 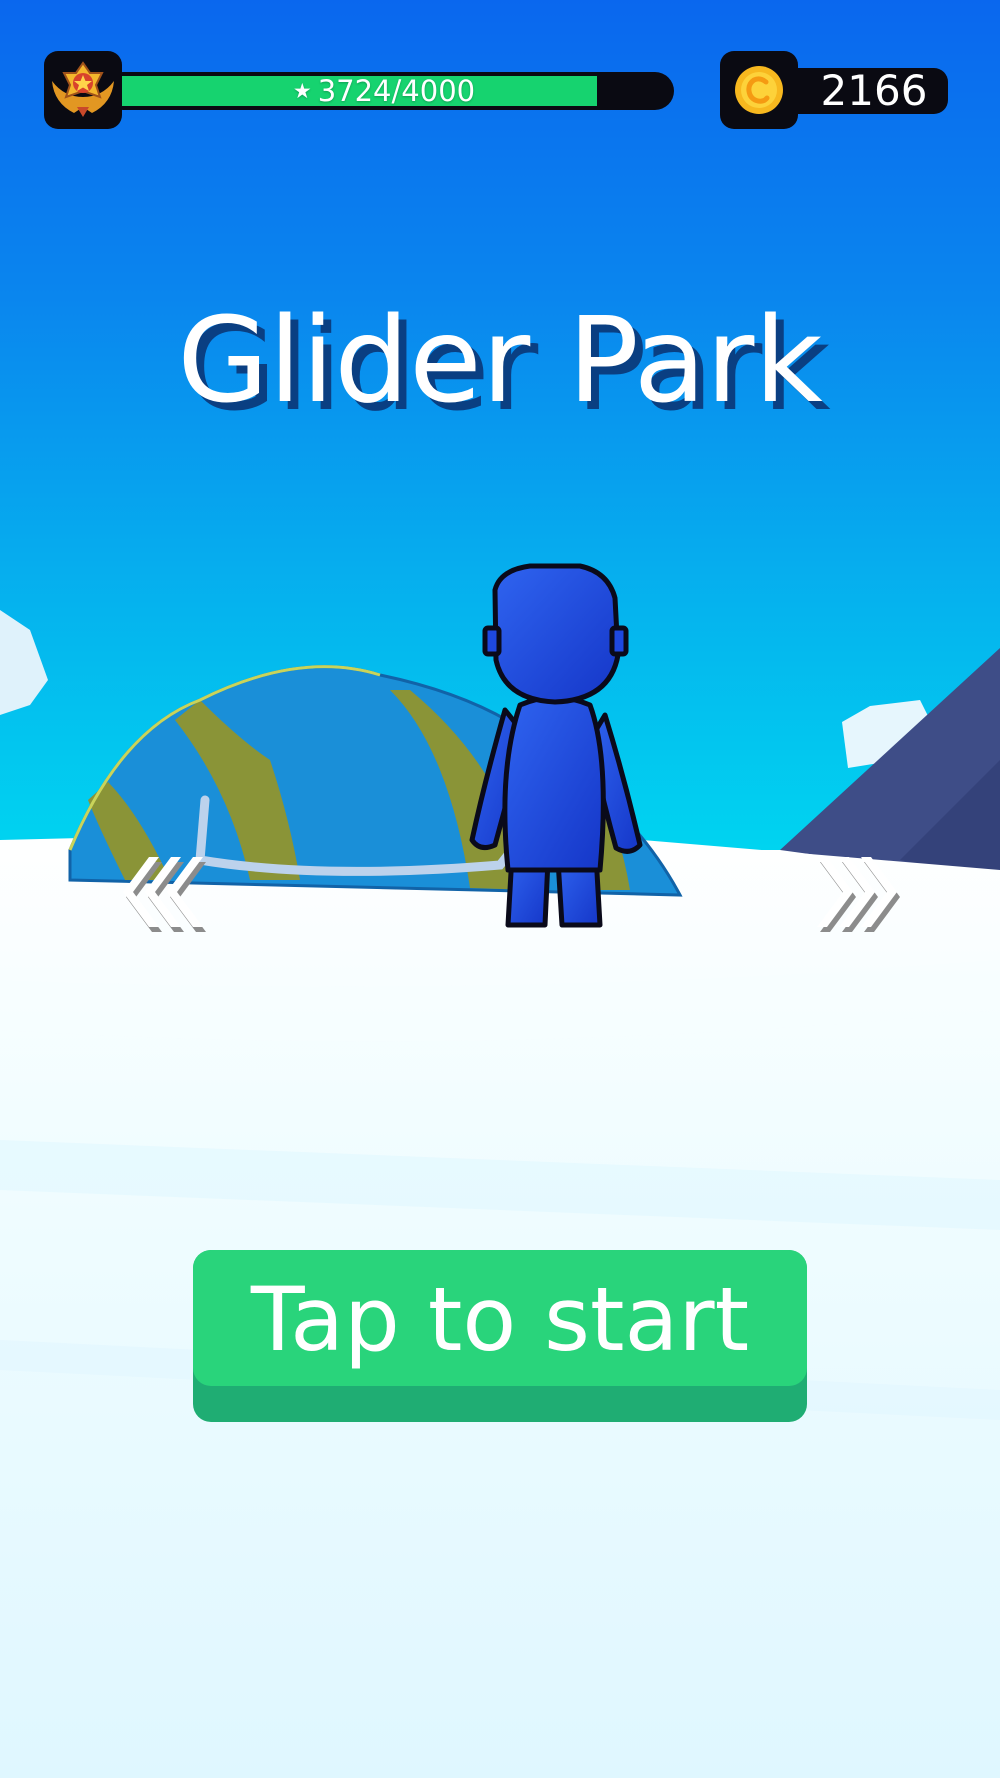 I want to click on xp-text: ★ 3724/4000, so click(x=384, y=91).